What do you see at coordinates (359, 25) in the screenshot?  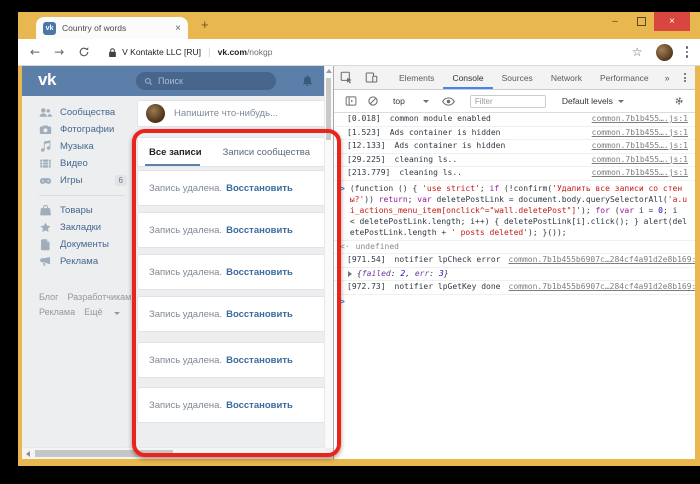 I see `browser-tab-strip: vk Country of words × + – ×` at bounding box center [359, 25].